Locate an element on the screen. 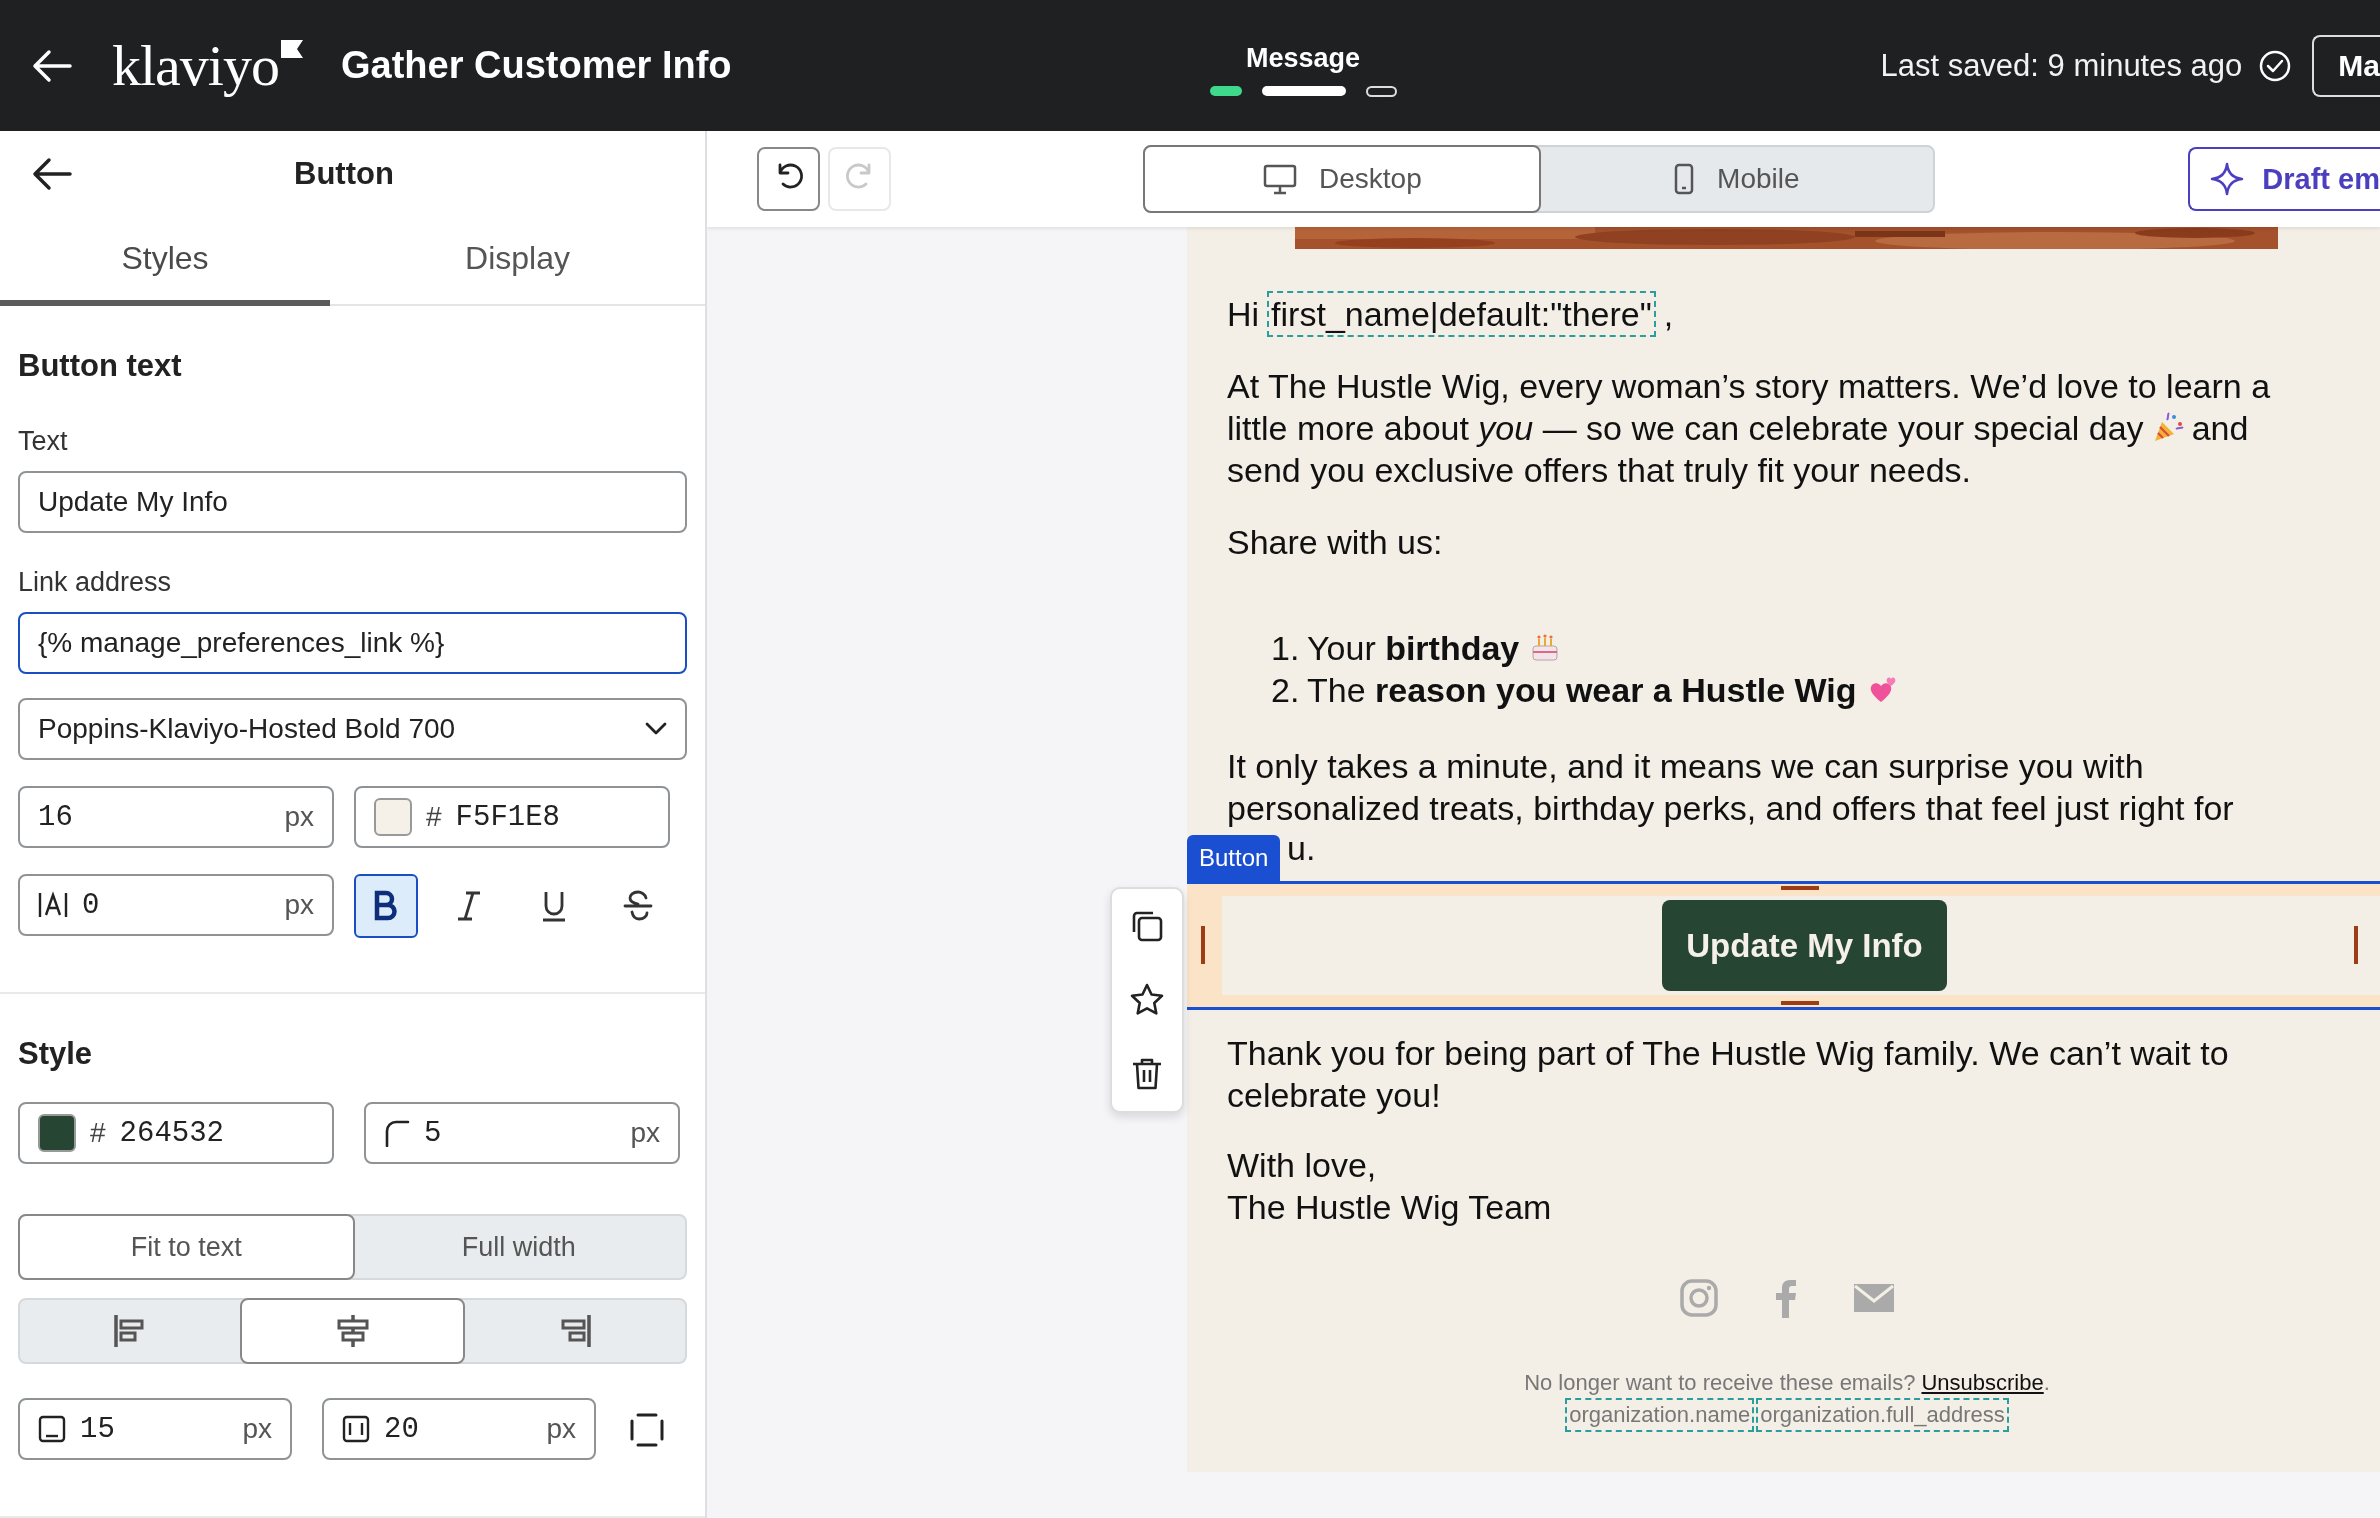  body-text: Thank you for being part of The Hustle Wig family. We can’t wait to is located at coordinates (1728, 1053).